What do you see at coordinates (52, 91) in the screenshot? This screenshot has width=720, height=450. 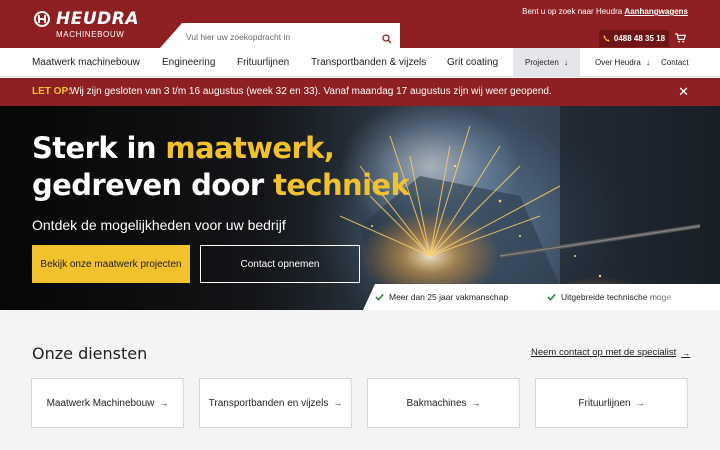 I see `notice-label: LET OP:` at bounding box center [52, 91].